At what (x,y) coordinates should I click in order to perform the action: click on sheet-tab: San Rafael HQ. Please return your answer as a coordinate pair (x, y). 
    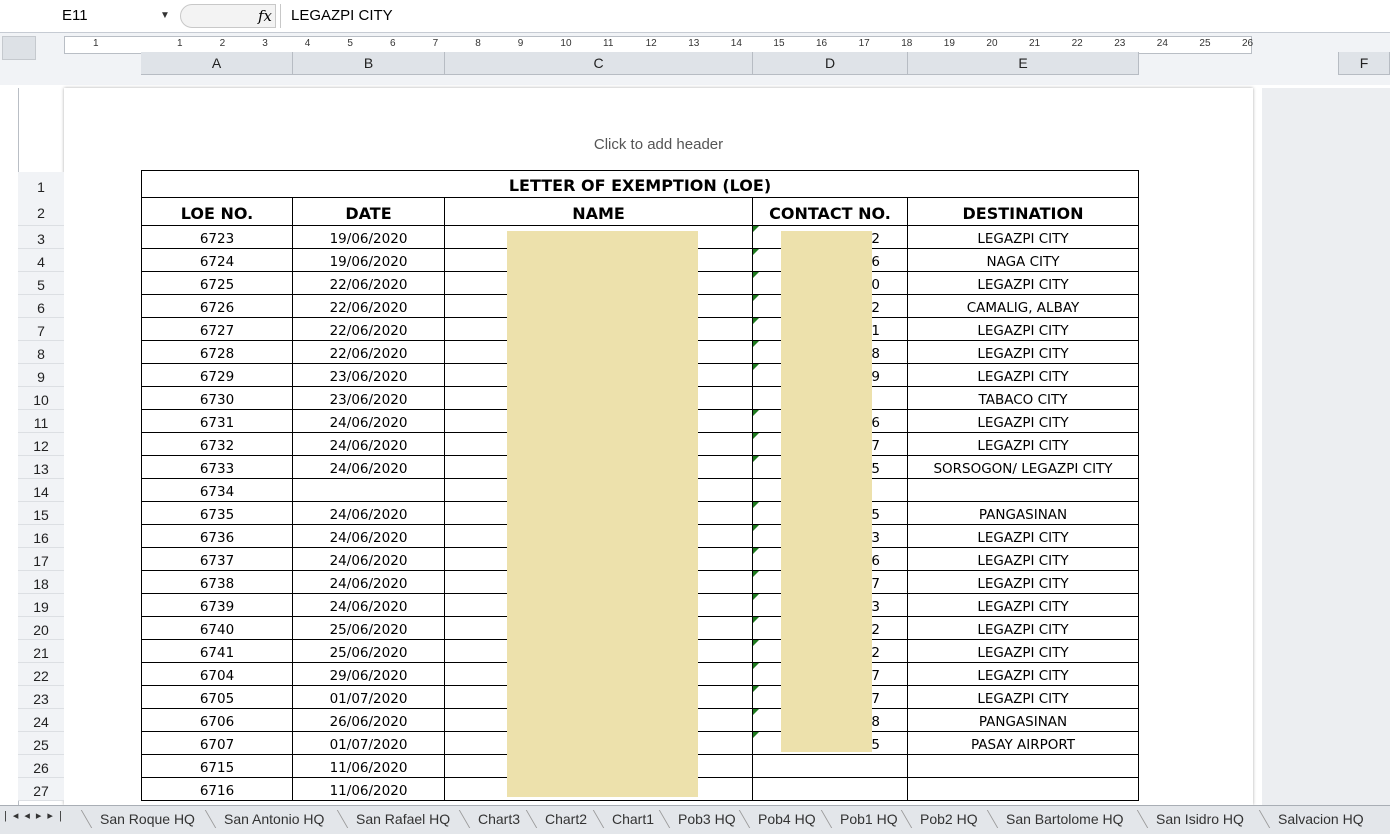
    Looking at the image, I should click on (403, 819).